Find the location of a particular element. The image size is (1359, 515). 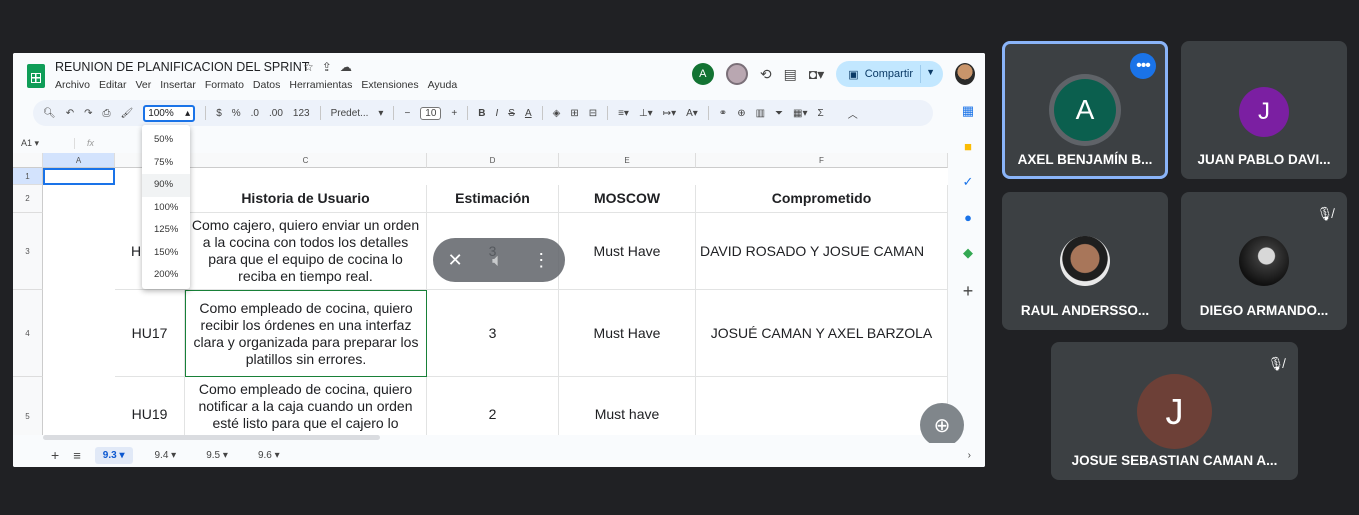

cell-moscow-row4: Must Have is located at coordinates (627, 333).